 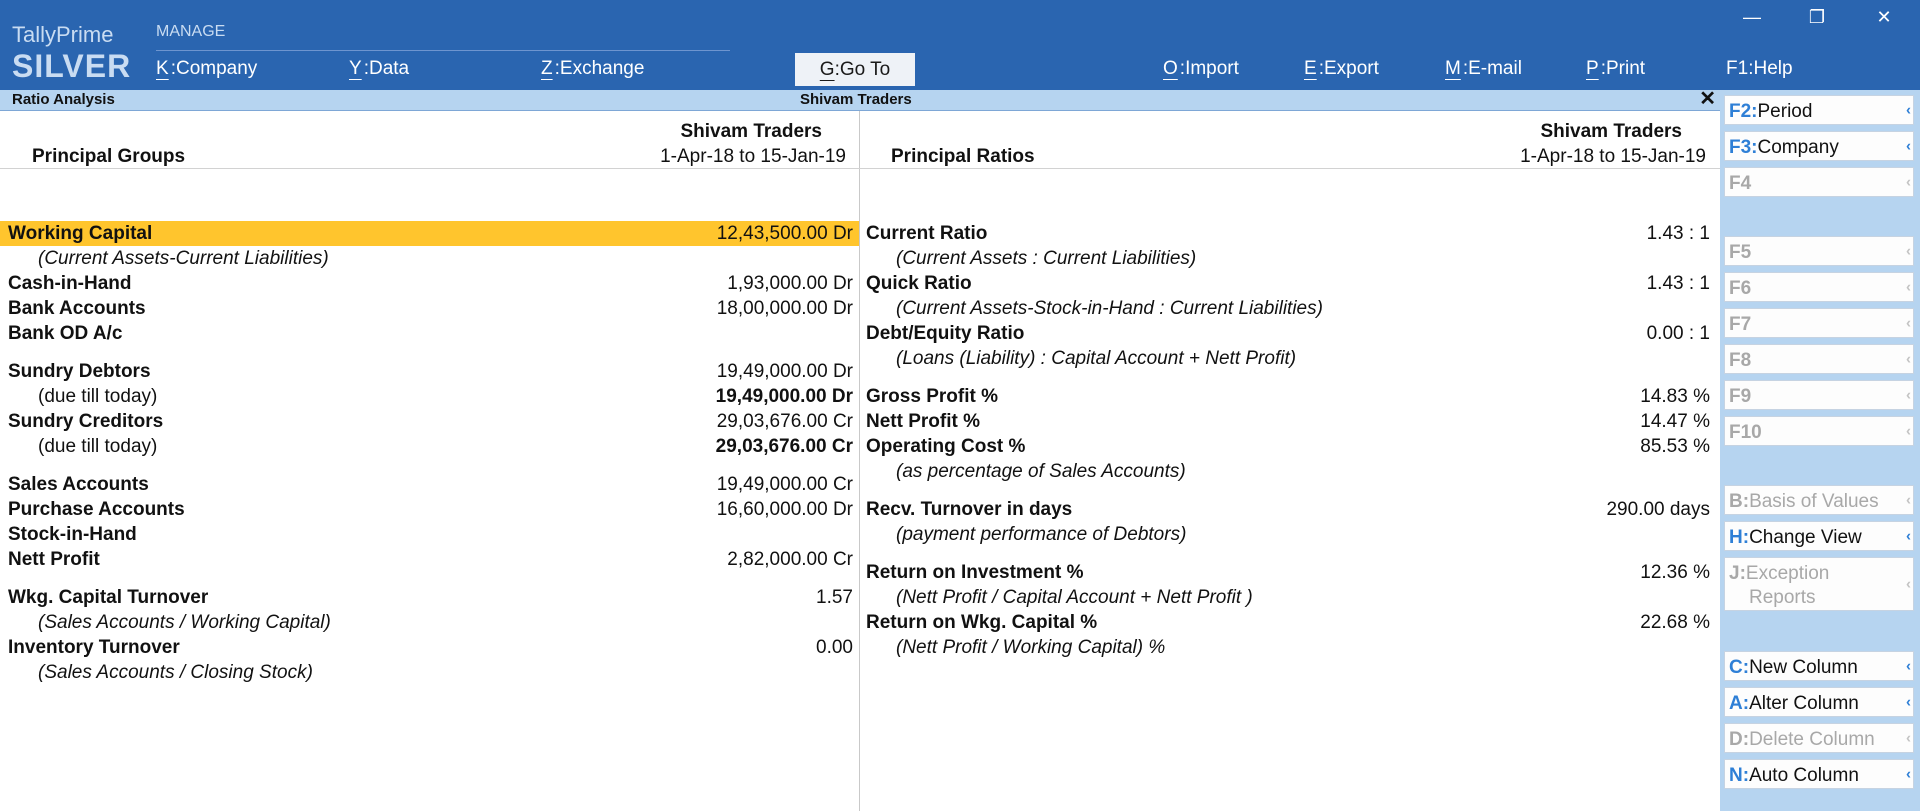 What do you see at coordinates (1819, 146) in the screenshot?
I see `f3-company-button: F3:Company ‹` at bounding box center [1819, 146].